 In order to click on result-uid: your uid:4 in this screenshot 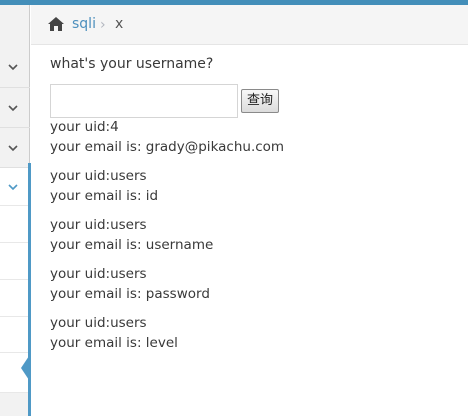, I will do `click(84, 127)`.